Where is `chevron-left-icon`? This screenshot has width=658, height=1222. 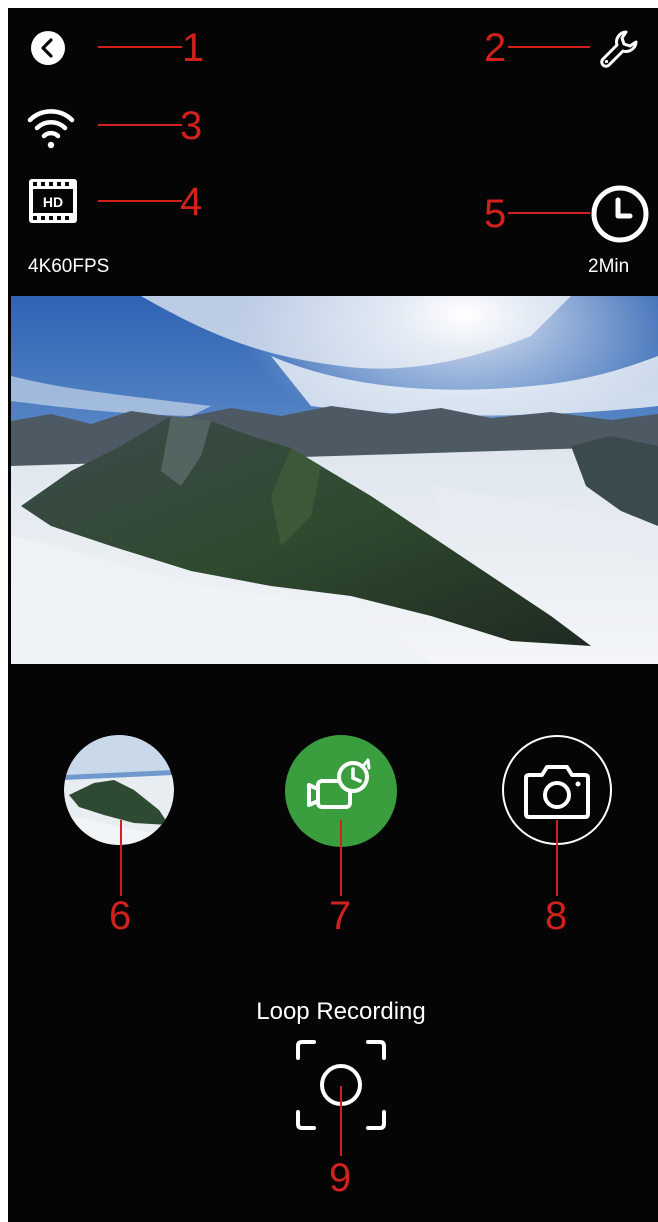
chevron-left-icon is located at coordinates (48, 48).